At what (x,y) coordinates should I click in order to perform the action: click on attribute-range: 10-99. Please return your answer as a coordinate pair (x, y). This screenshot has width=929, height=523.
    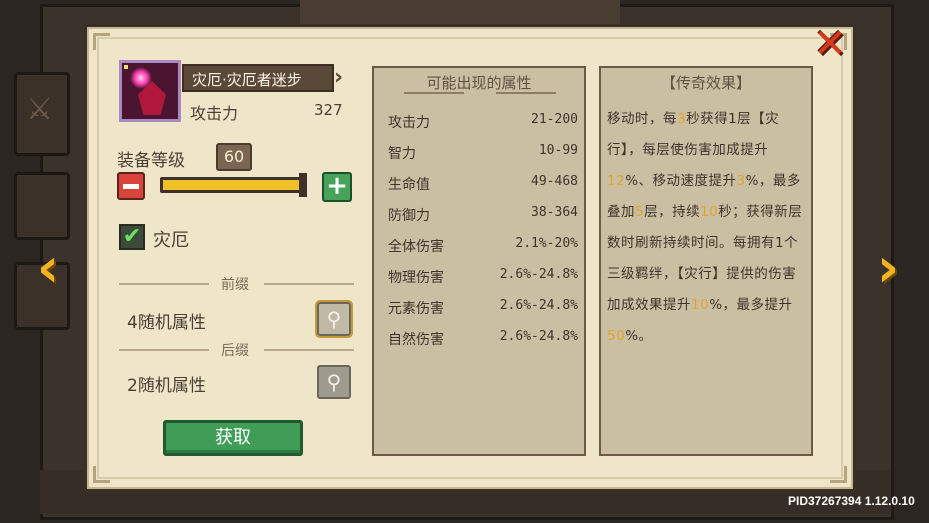
    Looking at the image, I should click on (558, 150).